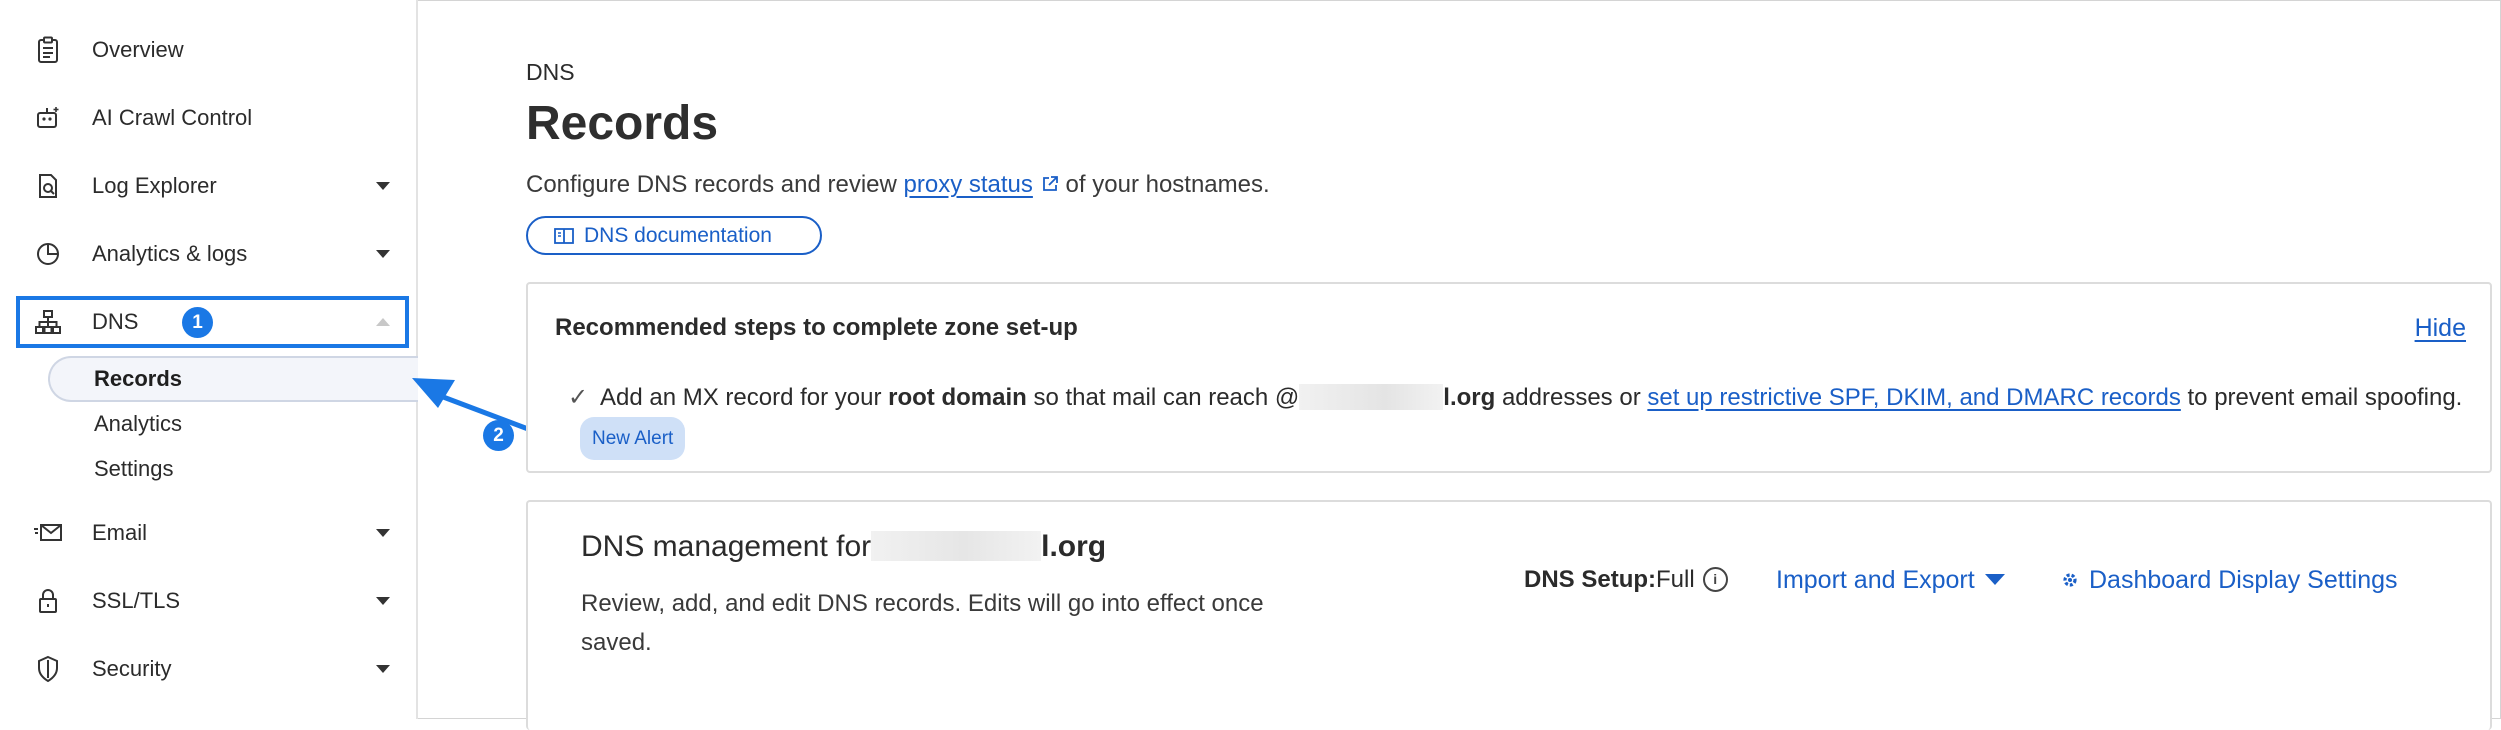 The width and height of the screenshot is (2501, 730). I want to click on step-text: Add an MX record for your, so click(744, 397).